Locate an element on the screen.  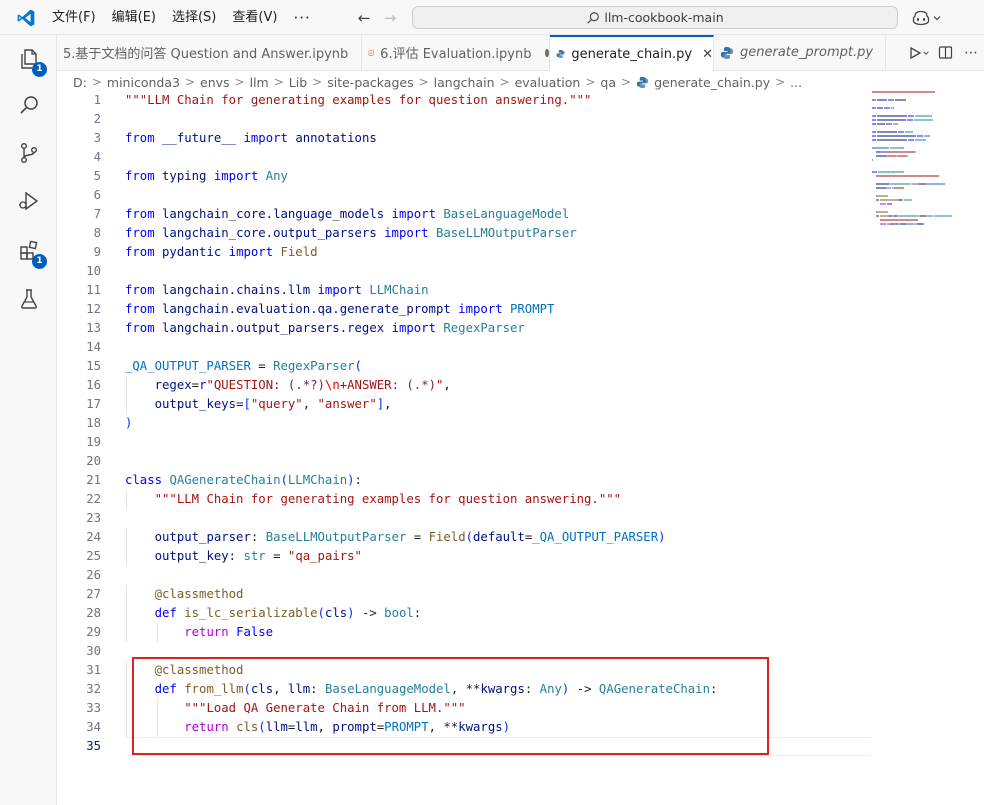
tab-label: 6.评估 Evaluation.ipynb is located at coordinates (456, 54).